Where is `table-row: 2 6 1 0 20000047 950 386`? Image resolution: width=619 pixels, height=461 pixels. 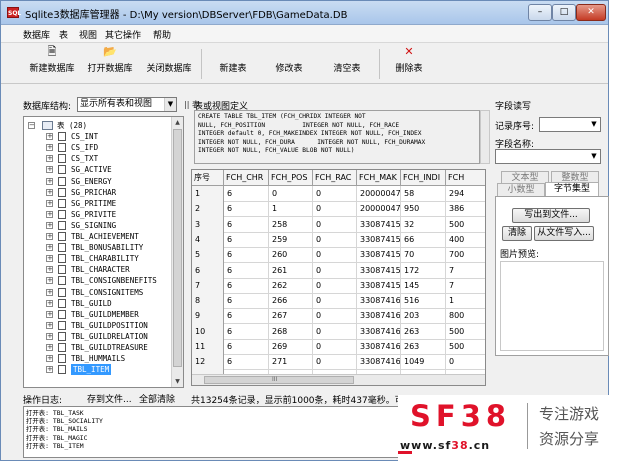
table-row: 2 6 1 0 20000047 950 386 is located at coordinates (338, 209).